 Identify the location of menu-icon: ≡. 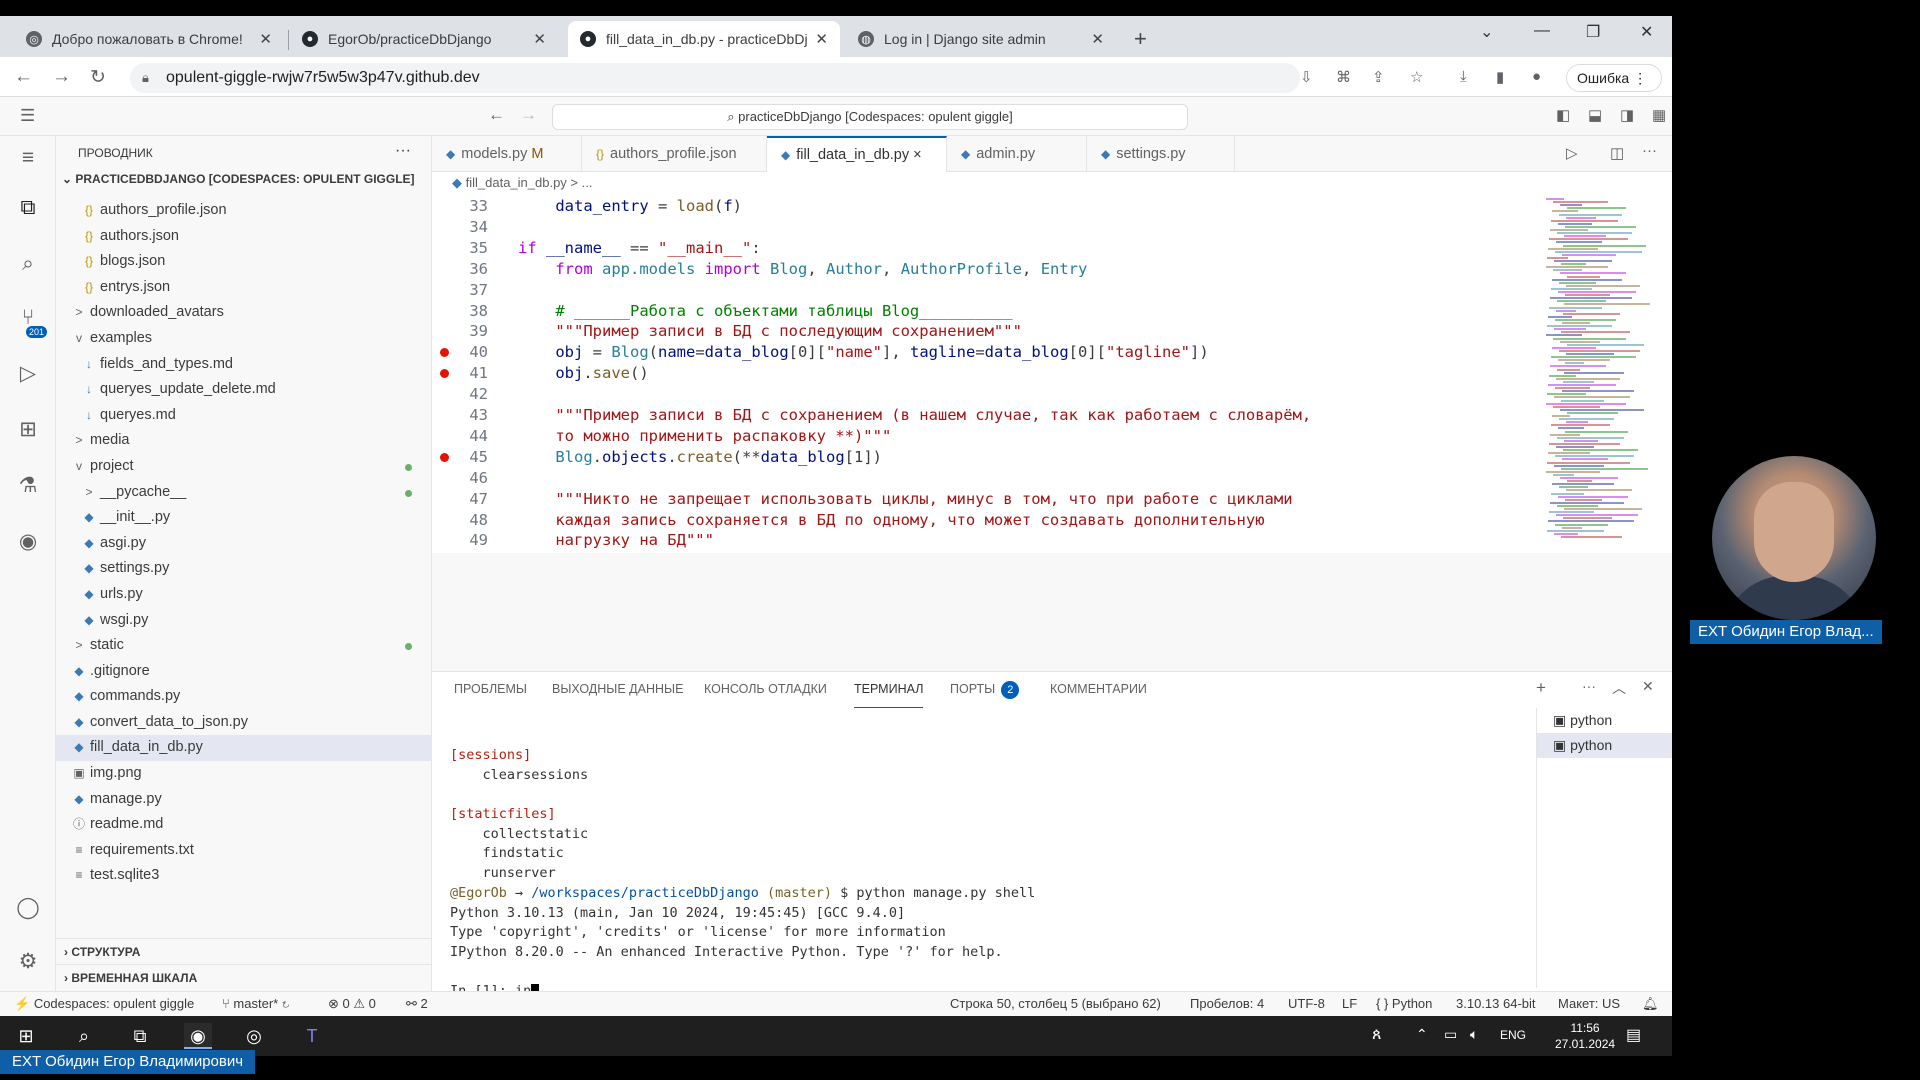
(28, 158).